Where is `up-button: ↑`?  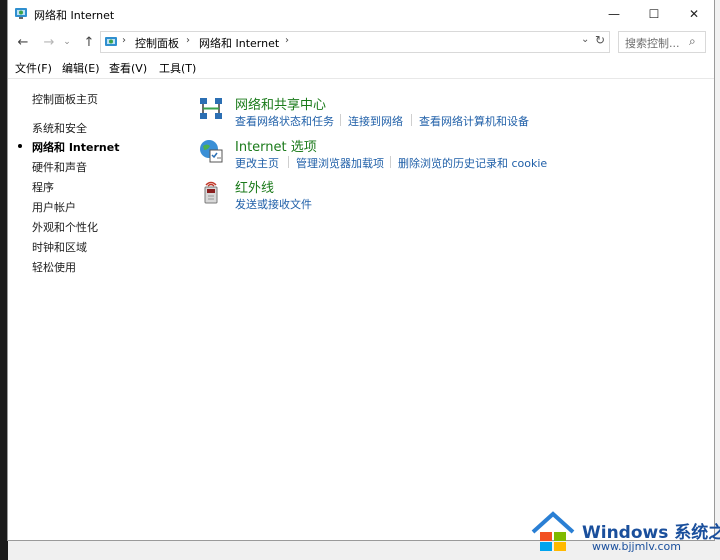 up-button: ↑ is located at coordinates (89, 42).